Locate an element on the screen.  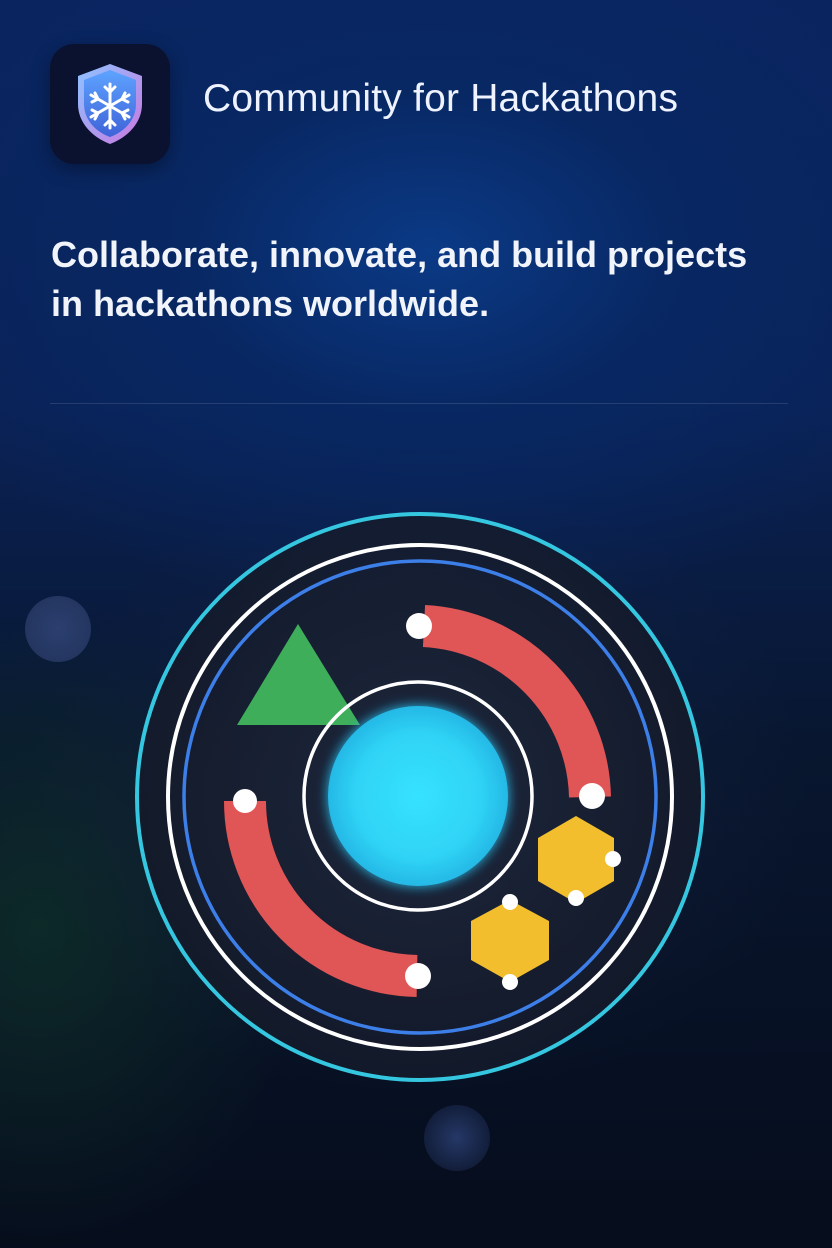
core-circle is located at coordinates (418, 796).